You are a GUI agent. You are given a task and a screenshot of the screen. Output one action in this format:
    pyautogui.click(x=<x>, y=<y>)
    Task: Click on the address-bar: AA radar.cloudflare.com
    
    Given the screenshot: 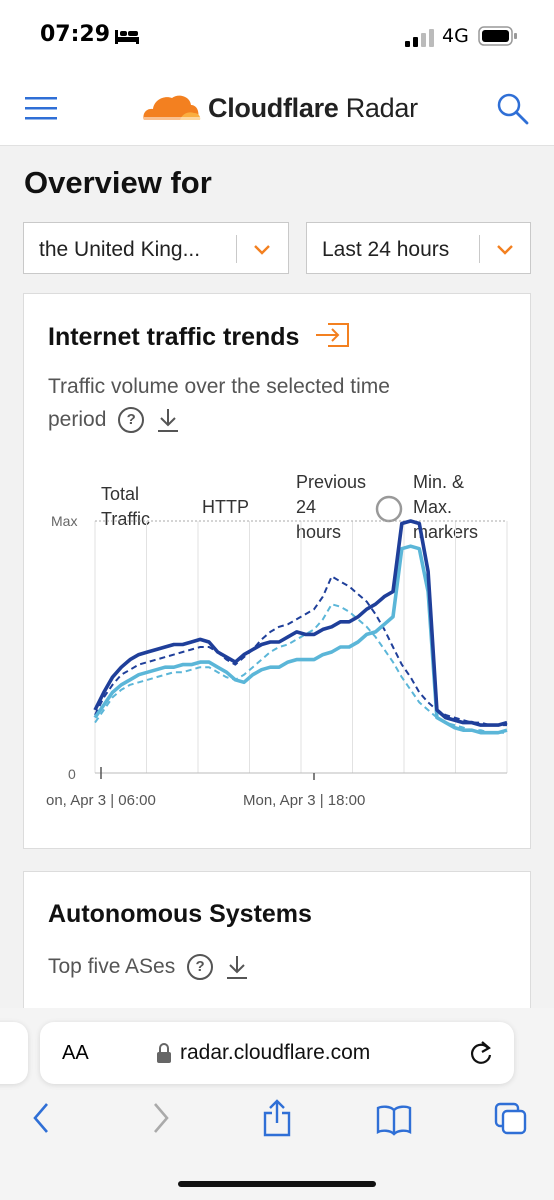 What is the action you would take?
    pyautogui.click(x=277, y=1053)
    